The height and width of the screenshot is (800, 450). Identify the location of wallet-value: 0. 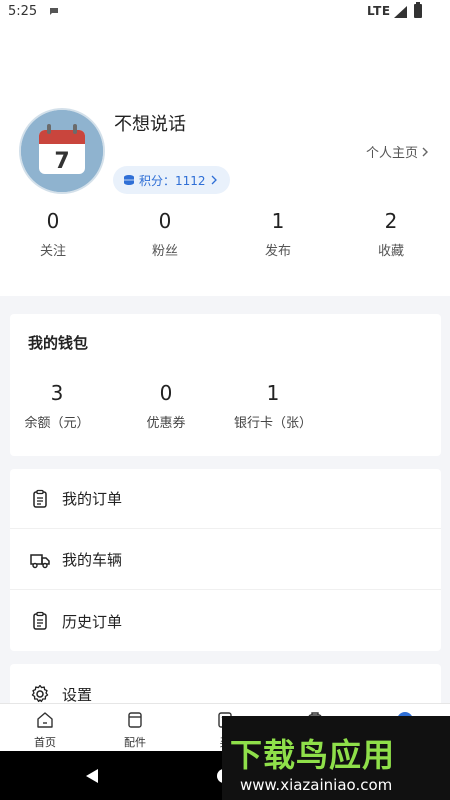
(166, 393).